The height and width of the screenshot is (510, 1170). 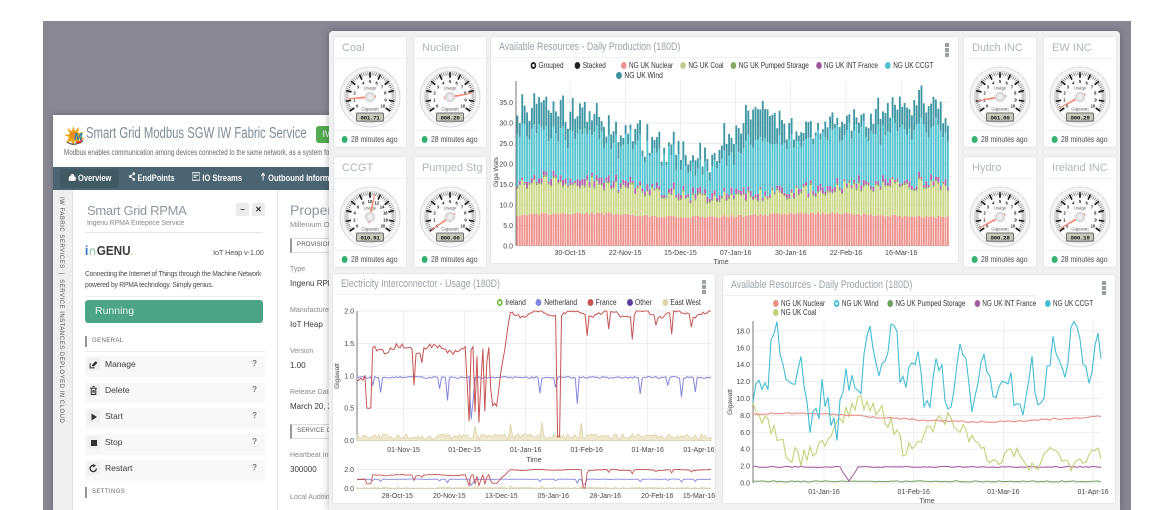 What do you see at coordinates (1000, 237) in the screenshot?
I see `svg-text: 000.28` at bounding box center [1000, 237].